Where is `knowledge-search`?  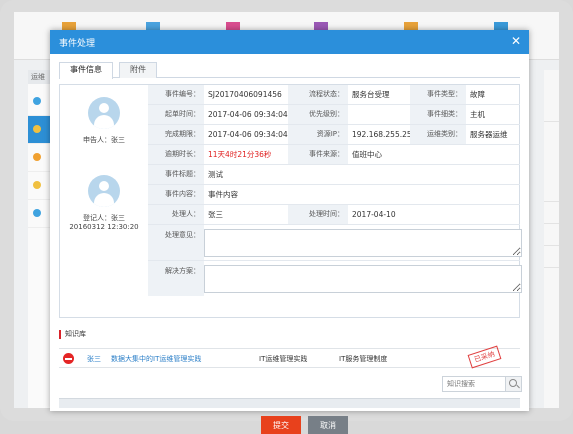
knowledge-search is located at coordinates (482, 384).